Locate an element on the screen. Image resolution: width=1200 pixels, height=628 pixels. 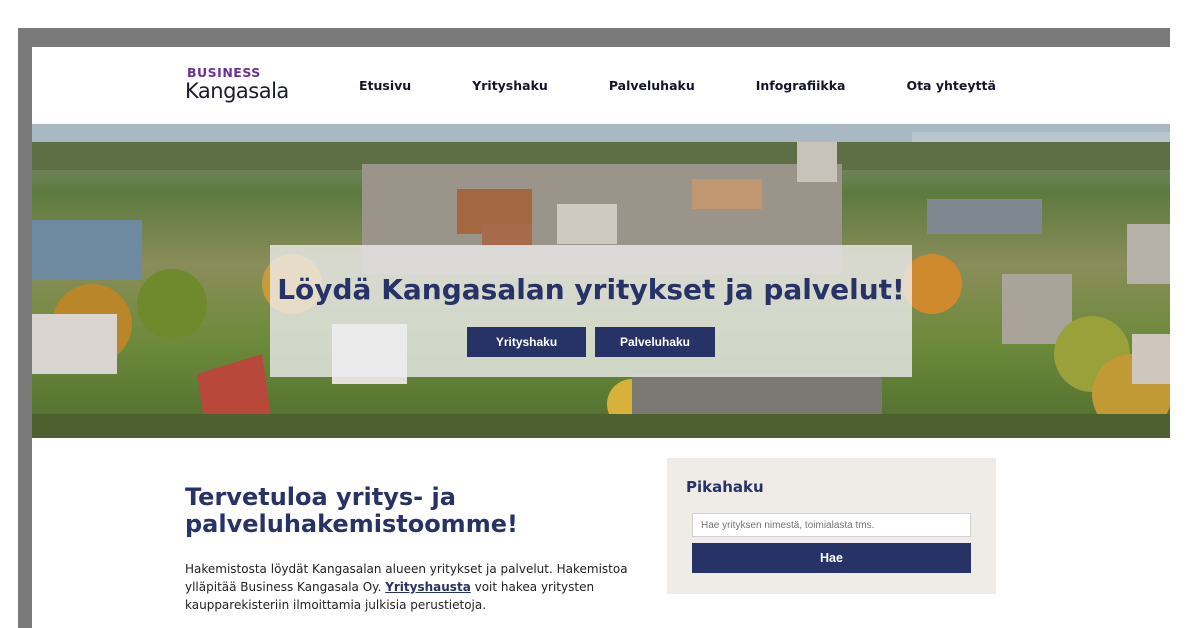
nav-item-yrityshaku: Yrityshaku is located at coordinates (510, 85).